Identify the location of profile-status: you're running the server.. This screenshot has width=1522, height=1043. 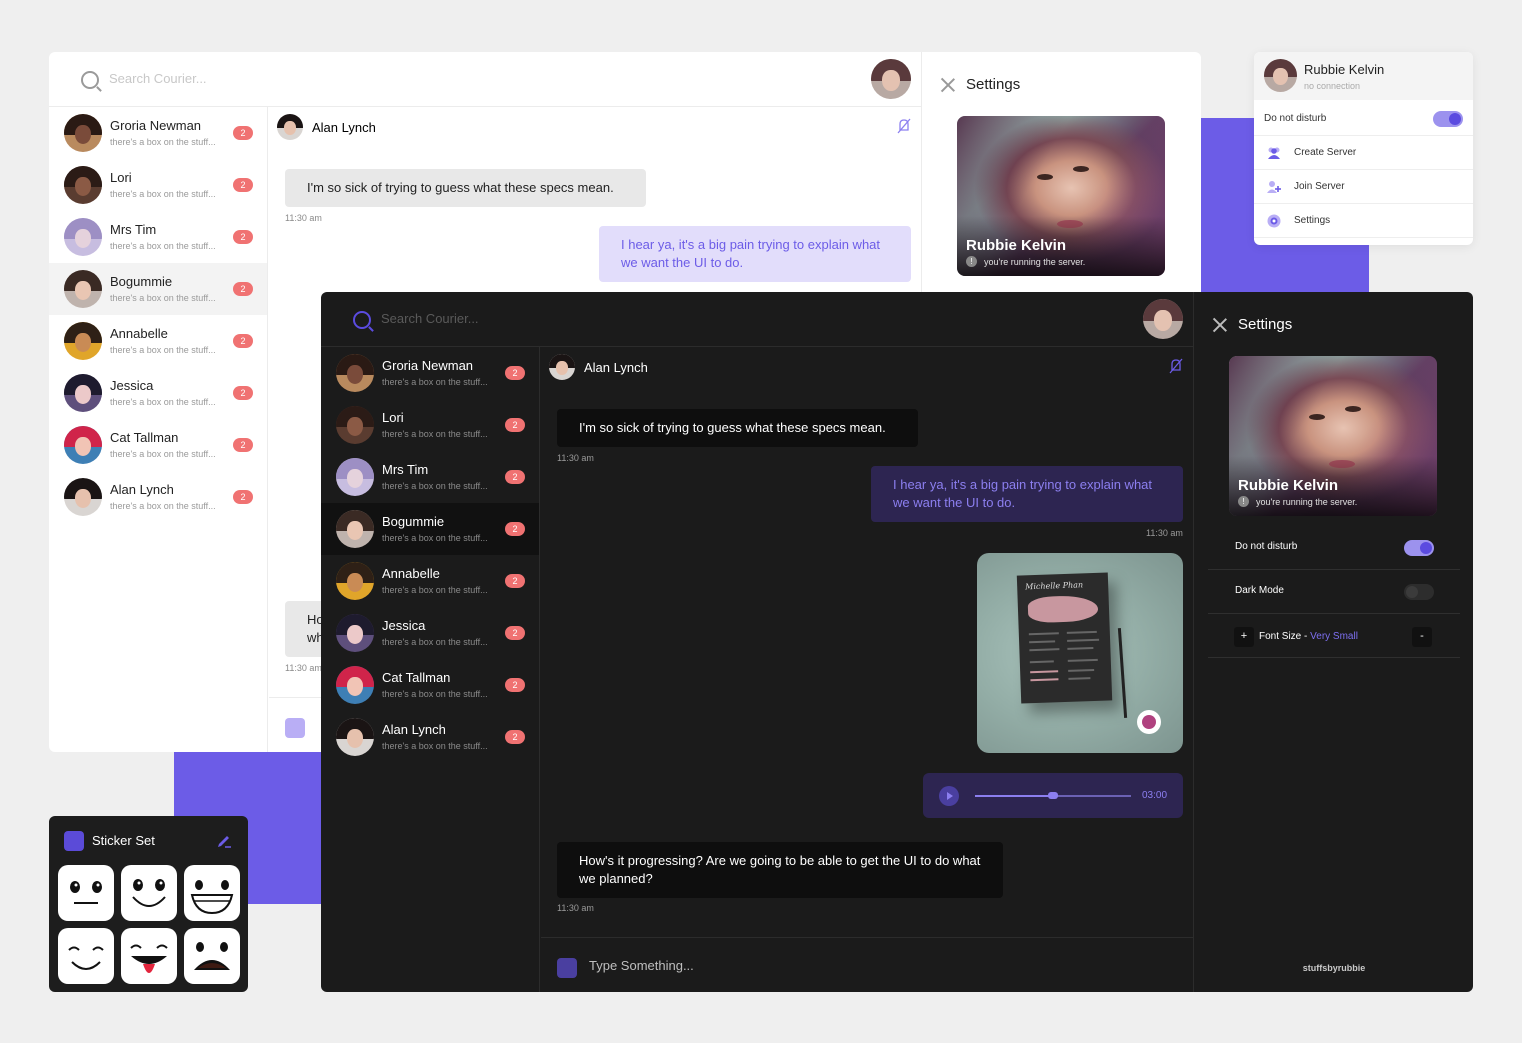
(1307, 502).